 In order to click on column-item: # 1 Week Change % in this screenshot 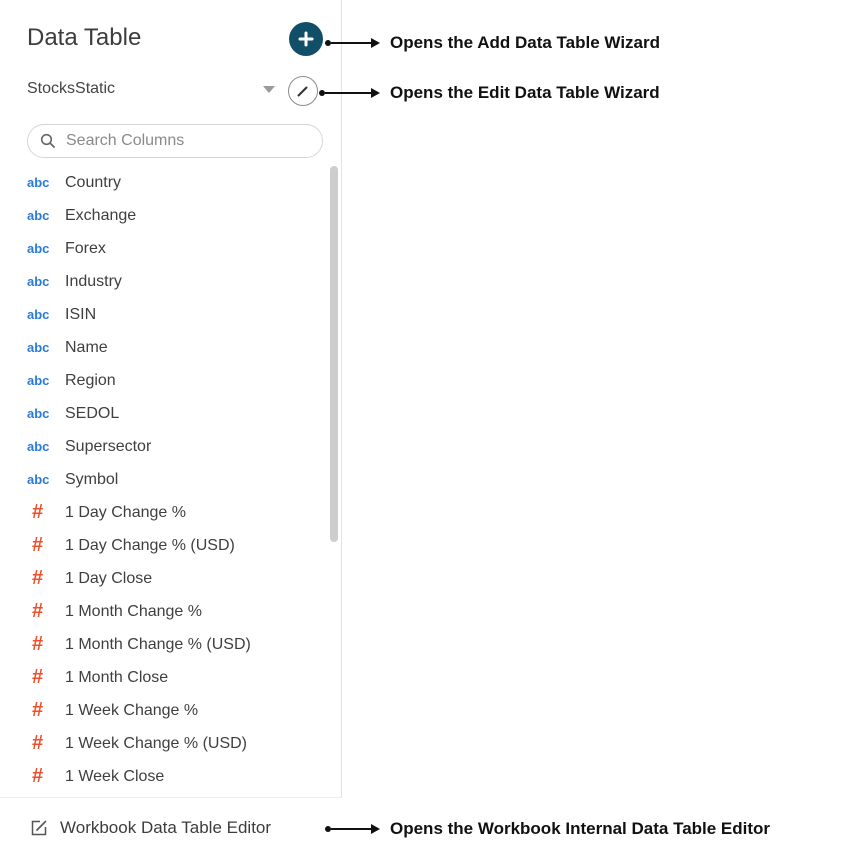, I will do `click(177, 710)`.